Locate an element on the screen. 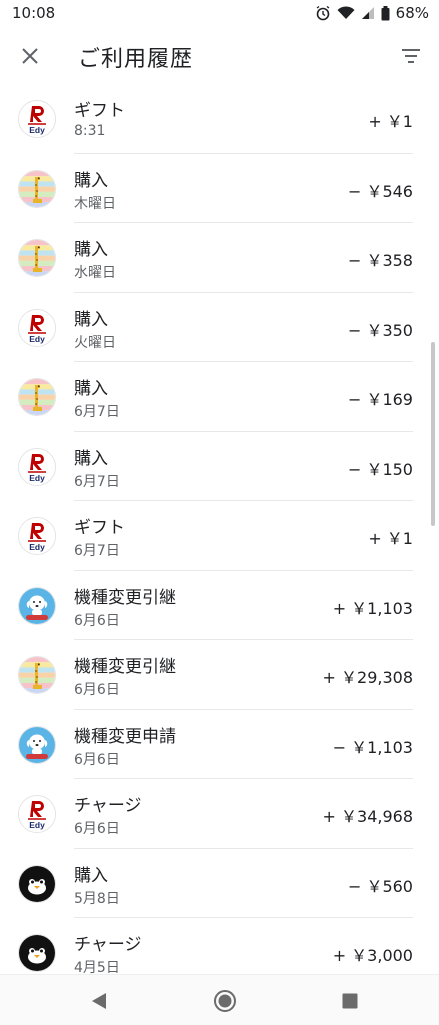  transaction-amount: − ￥546 is located at coordinates (380, 191).